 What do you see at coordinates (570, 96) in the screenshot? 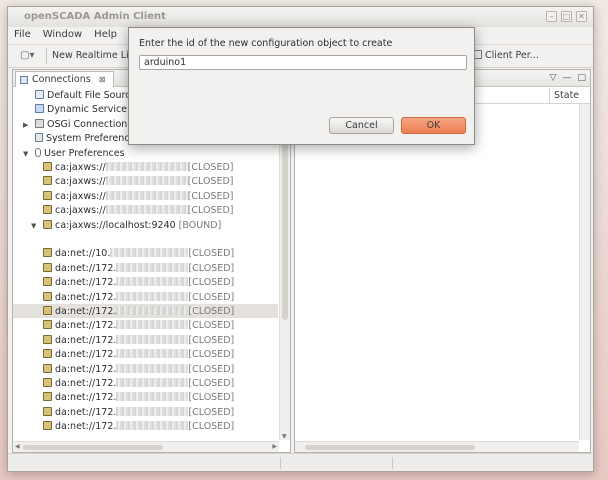
I see `column-state: State` at bounding box center [570, 96].